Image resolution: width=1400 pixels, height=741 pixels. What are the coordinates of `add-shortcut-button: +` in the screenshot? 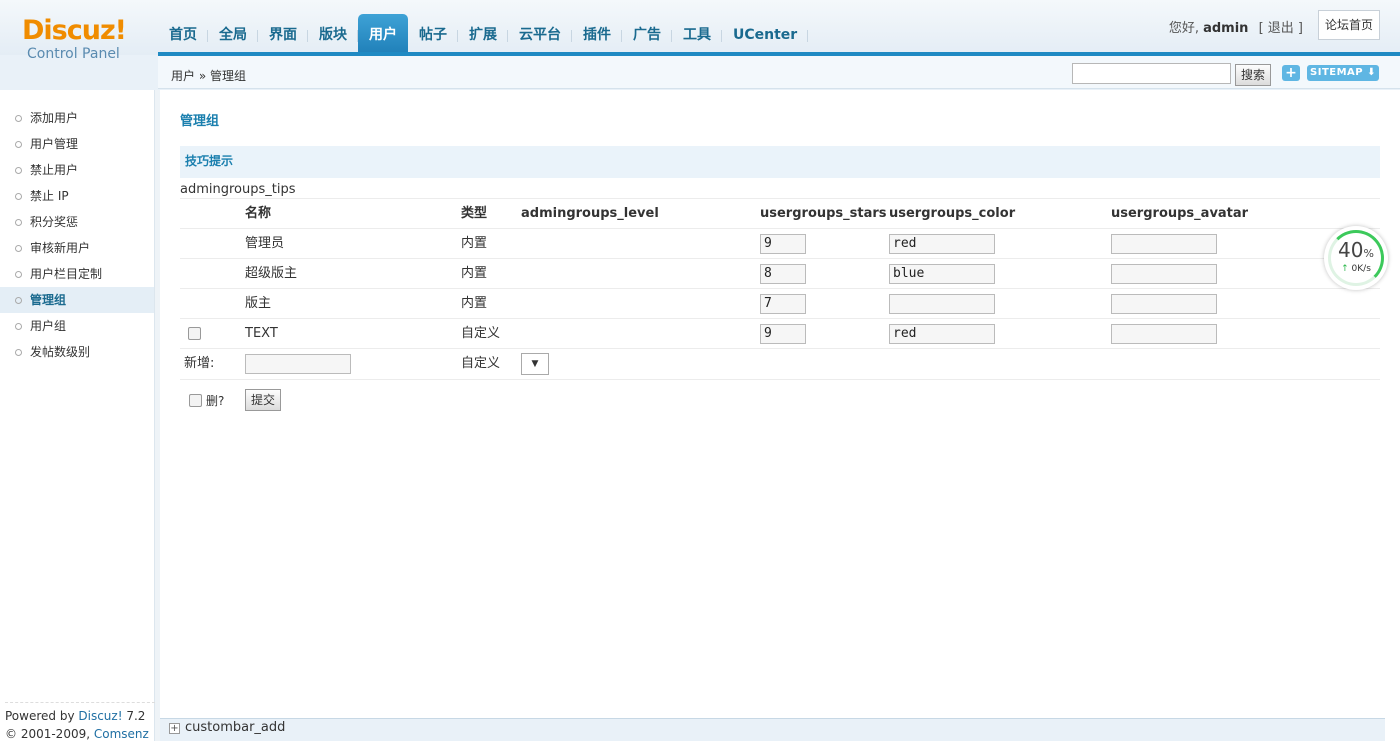 It's located at (1291, 73).